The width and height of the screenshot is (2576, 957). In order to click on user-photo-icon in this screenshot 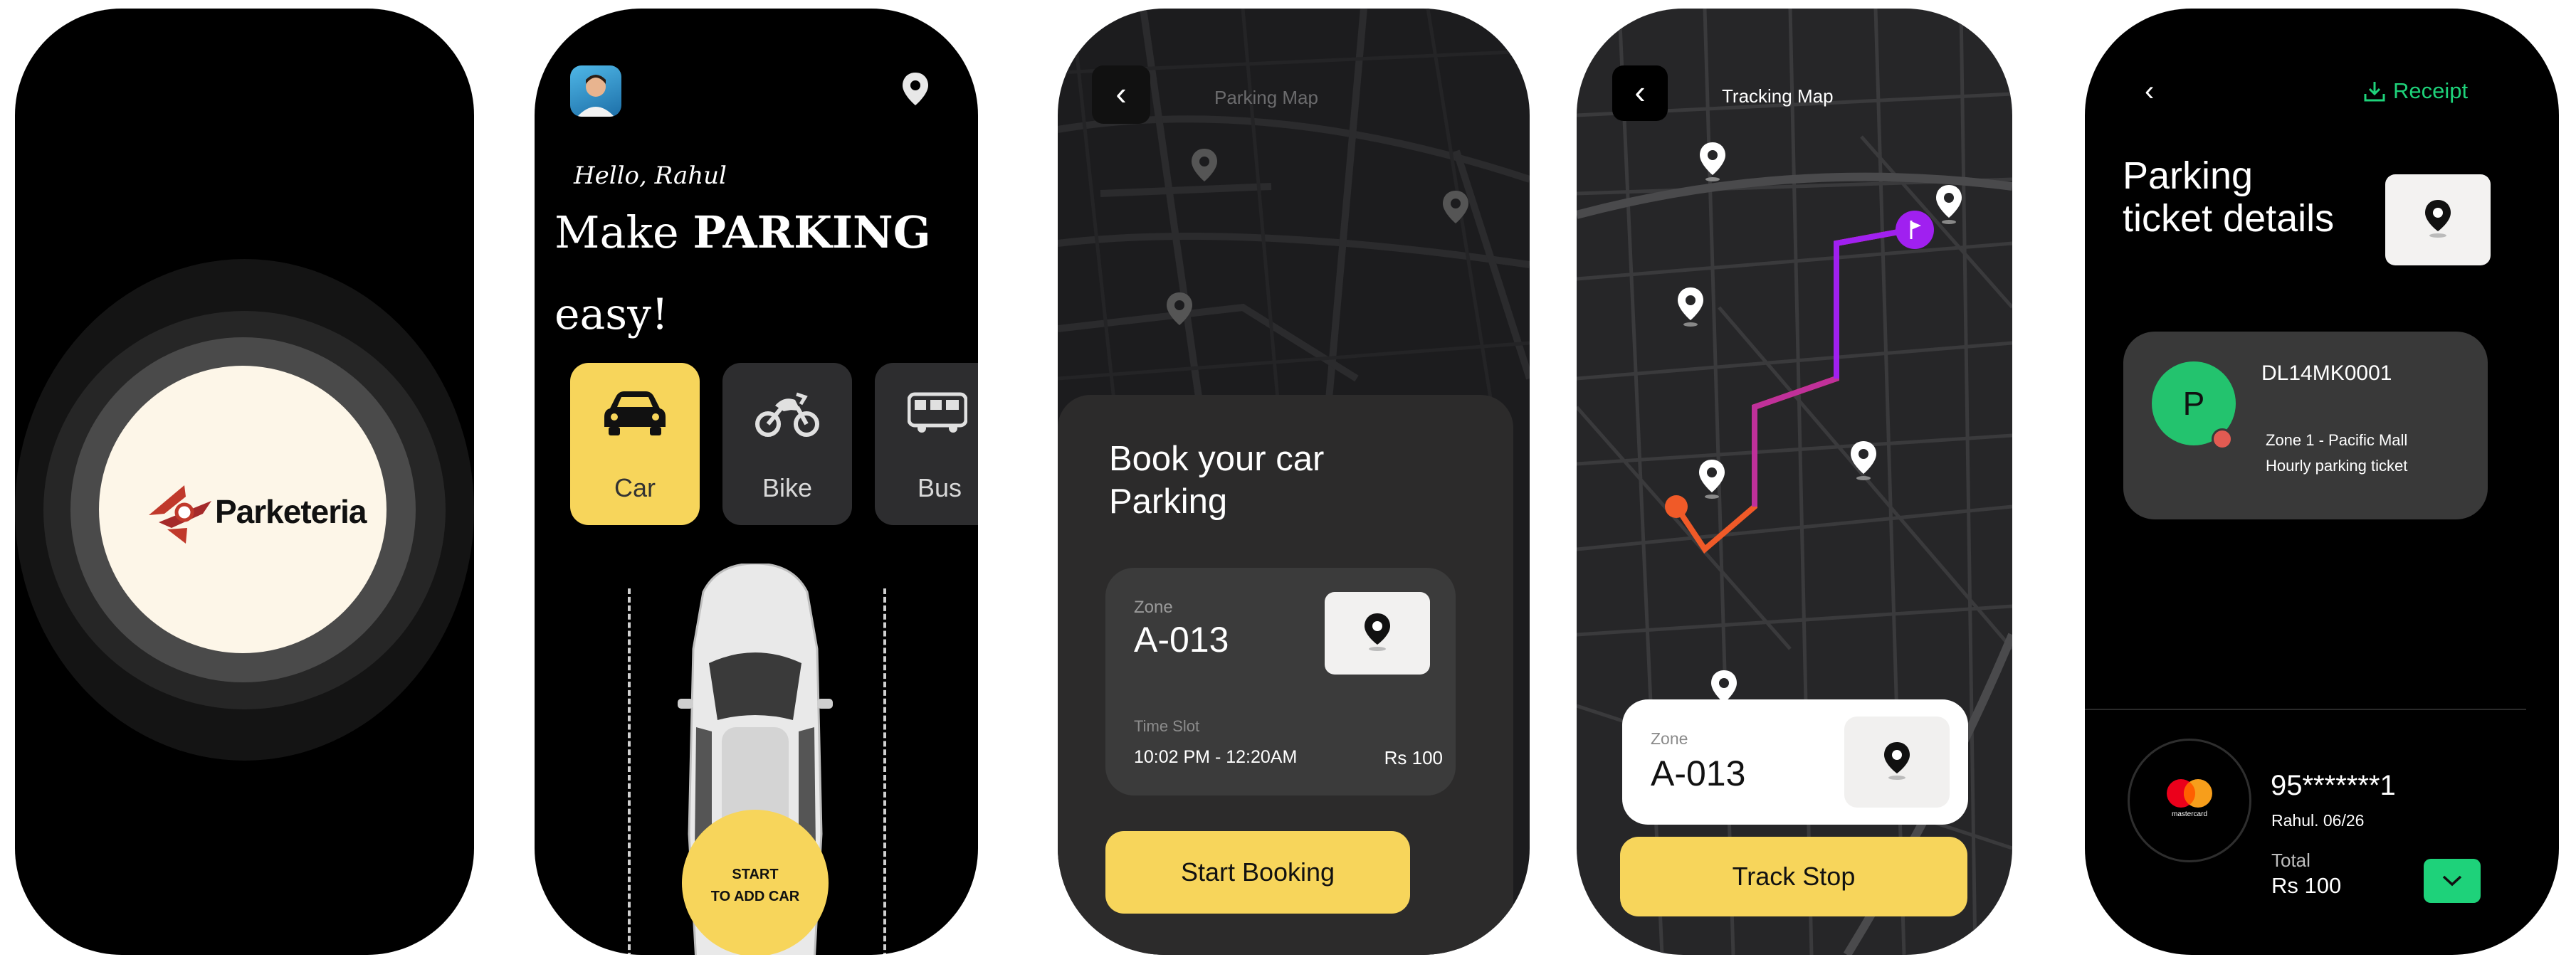, I will do `click(595, 96)`.